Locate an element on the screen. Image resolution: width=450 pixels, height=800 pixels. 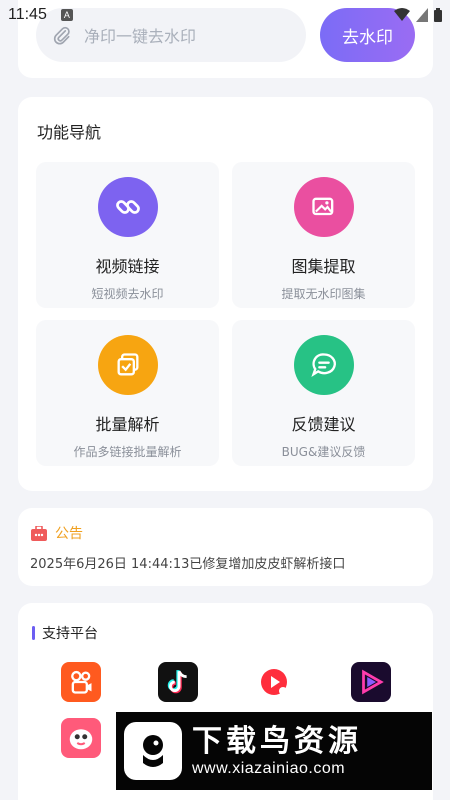
pipixia-icon is located at coordinates (81, 738).